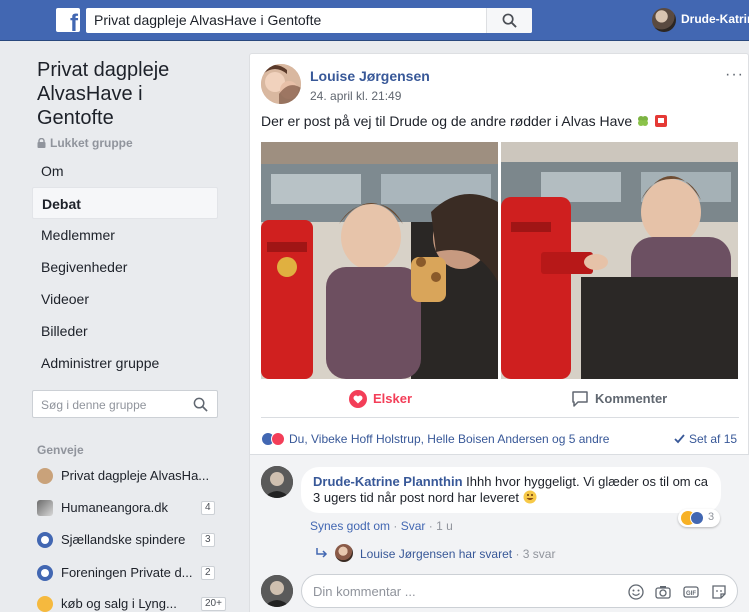 Image resolution: width=749 pixels, height=612 pixels. I want to click on comment-input: Din kommentar ... GIF, so click(519, 591).